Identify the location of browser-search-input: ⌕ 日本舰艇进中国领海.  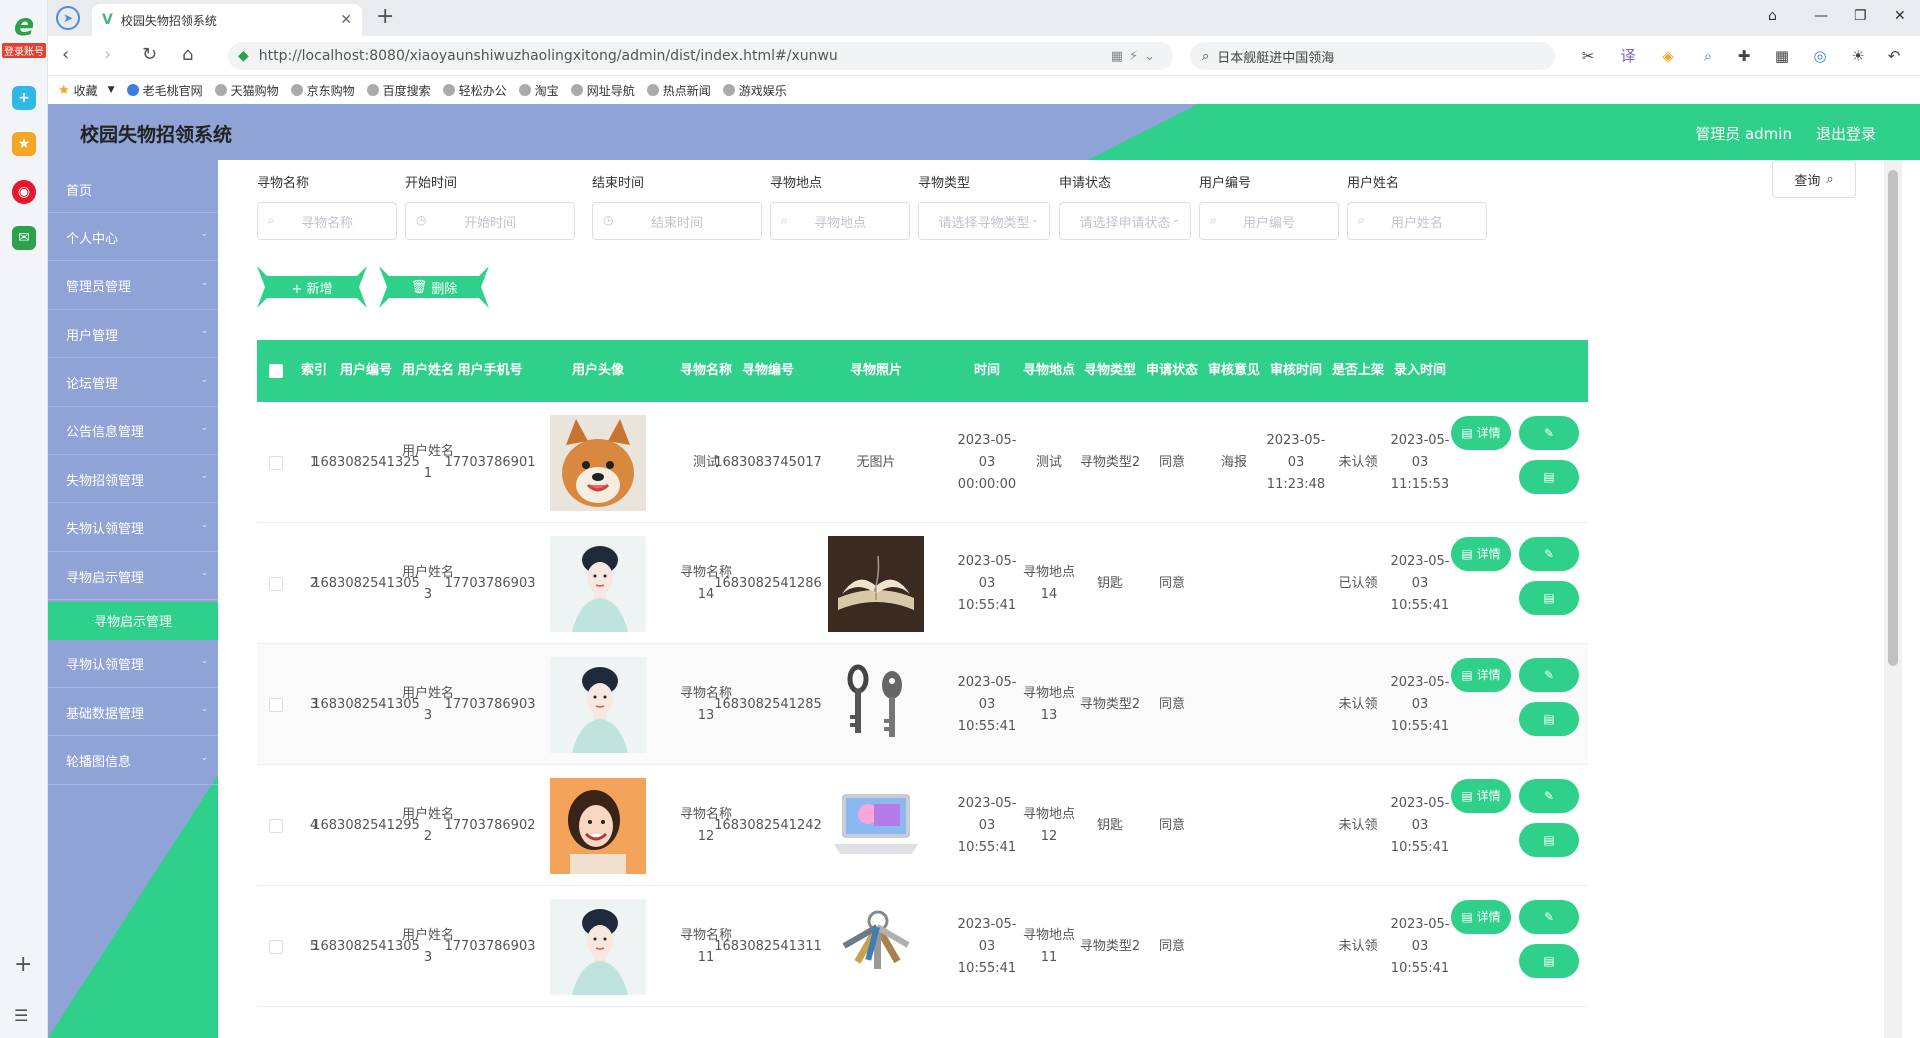
(1372, 56).